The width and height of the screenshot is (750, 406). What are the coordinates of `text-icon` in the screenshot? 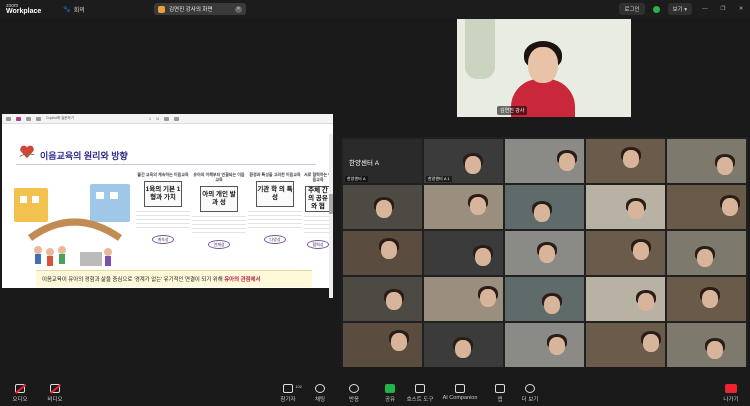 It's located at (28, 118).